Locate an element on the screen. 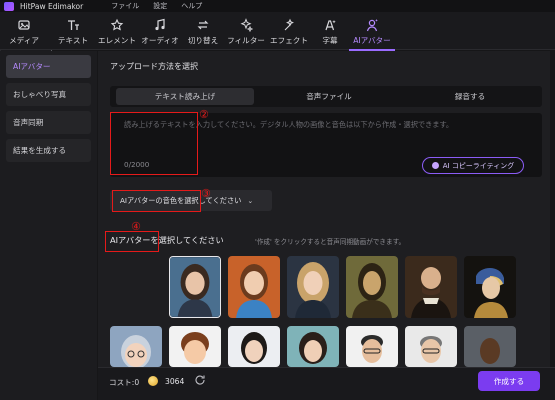 The image size is (555, 400). audio-icon is located at coordinates (160, 24).